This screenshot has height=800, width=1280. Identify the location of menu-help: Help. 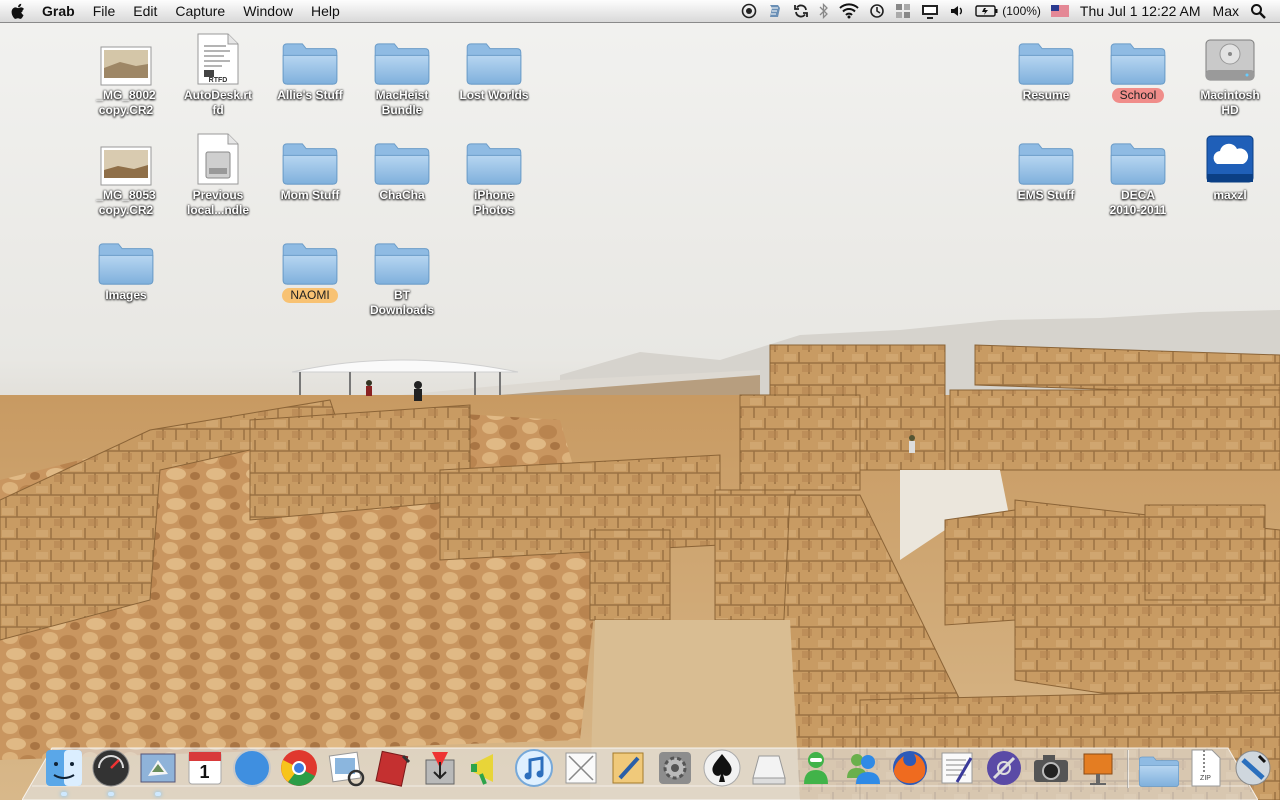
(325, 11).